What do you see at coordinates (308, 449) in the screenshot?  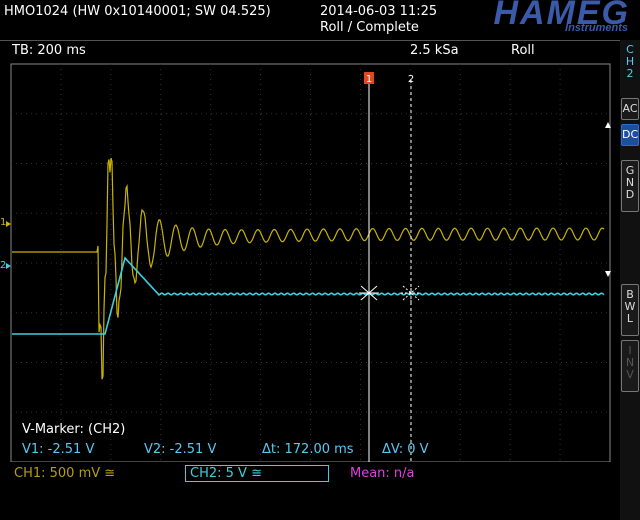 I see `marker-delta-t: Δt: 172.00 ms` at bounding box center [308, 449].